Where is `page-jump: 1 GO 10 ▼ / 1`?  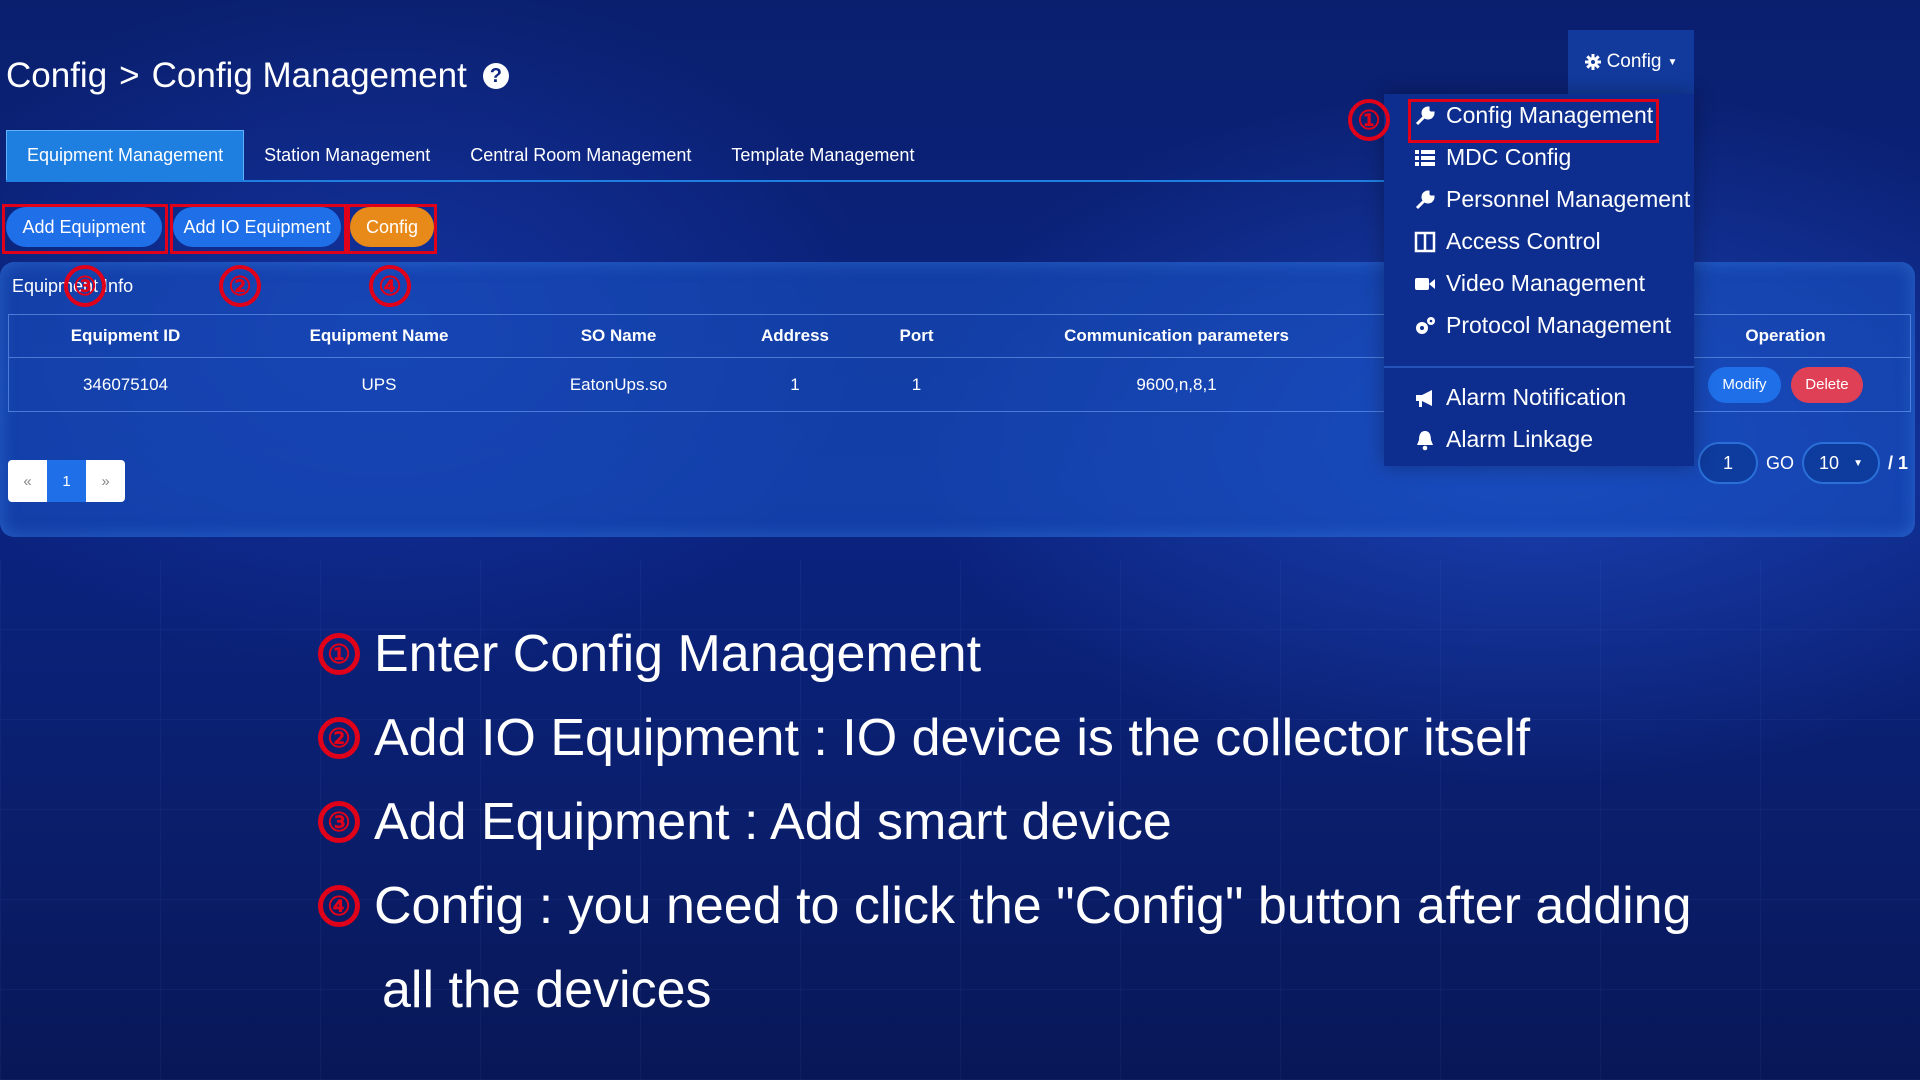
page-jump: 1 GO 10 ▼ / 1 is located at coordinates (1803, 463).